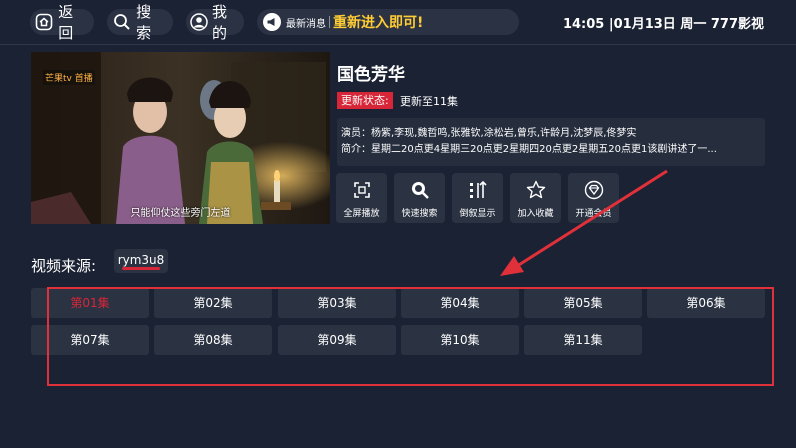  I want to click on status-badge: 更新状态:, so click(365, 100).